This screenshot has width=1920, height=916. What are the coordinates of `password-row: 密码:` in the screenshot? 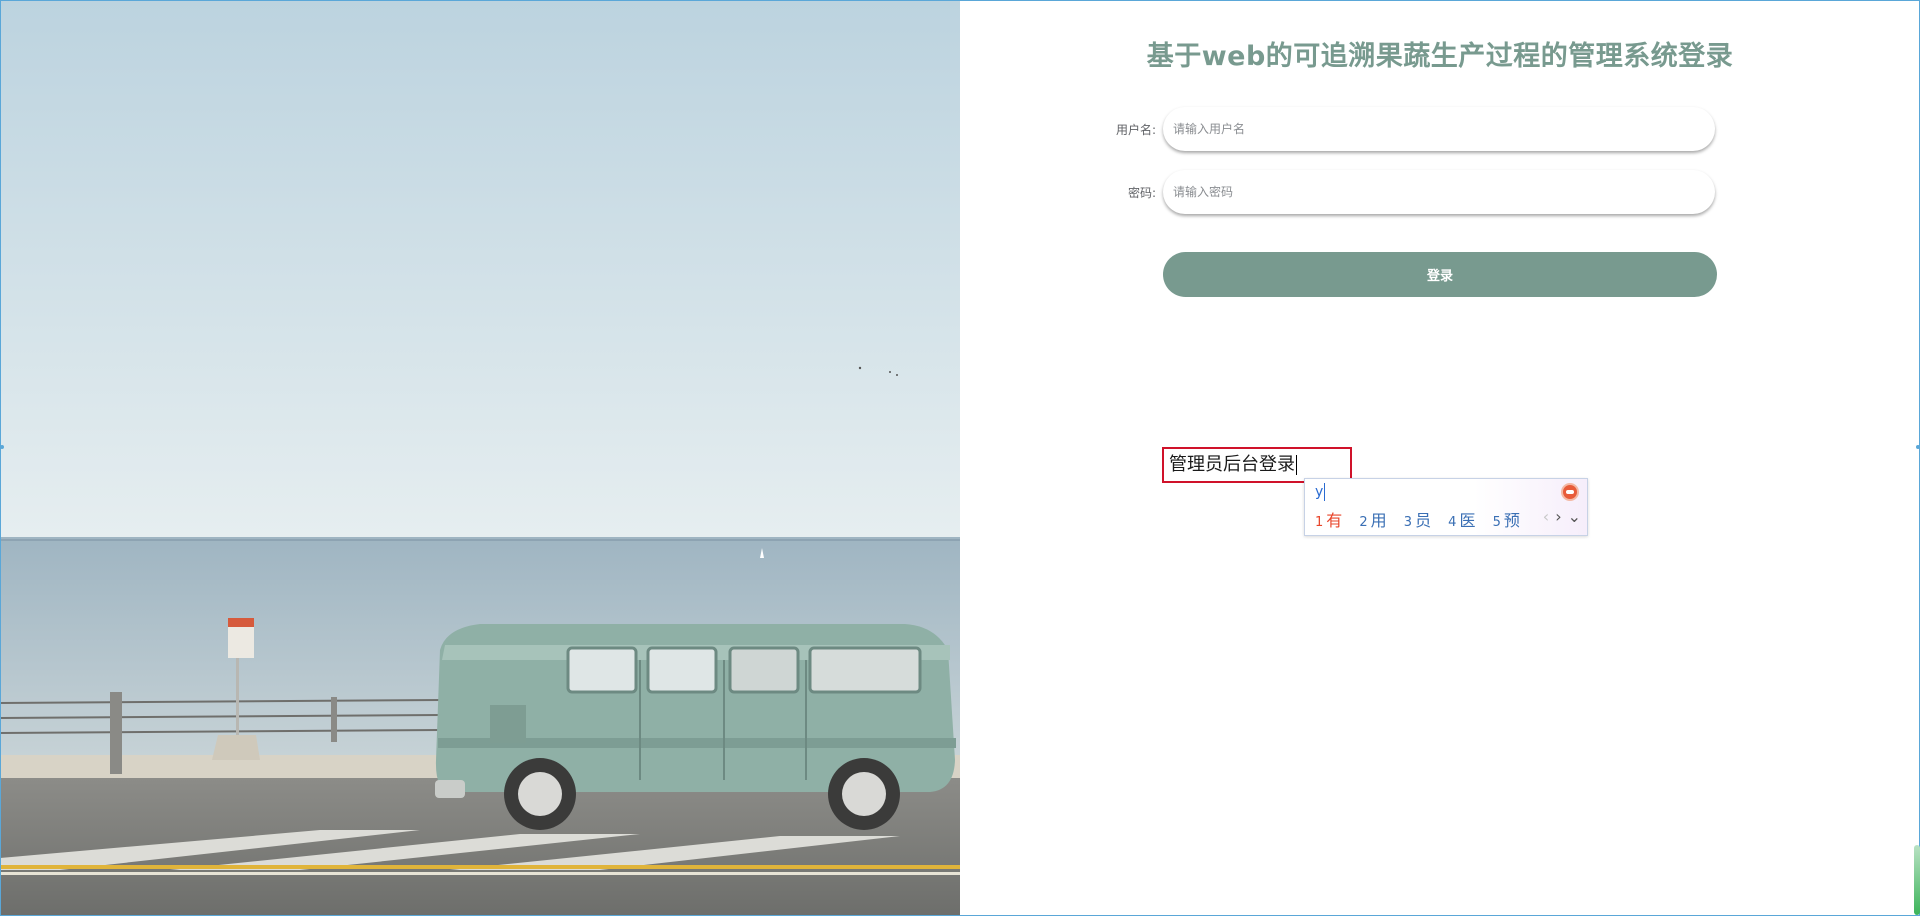 It's located at (1410, 193).